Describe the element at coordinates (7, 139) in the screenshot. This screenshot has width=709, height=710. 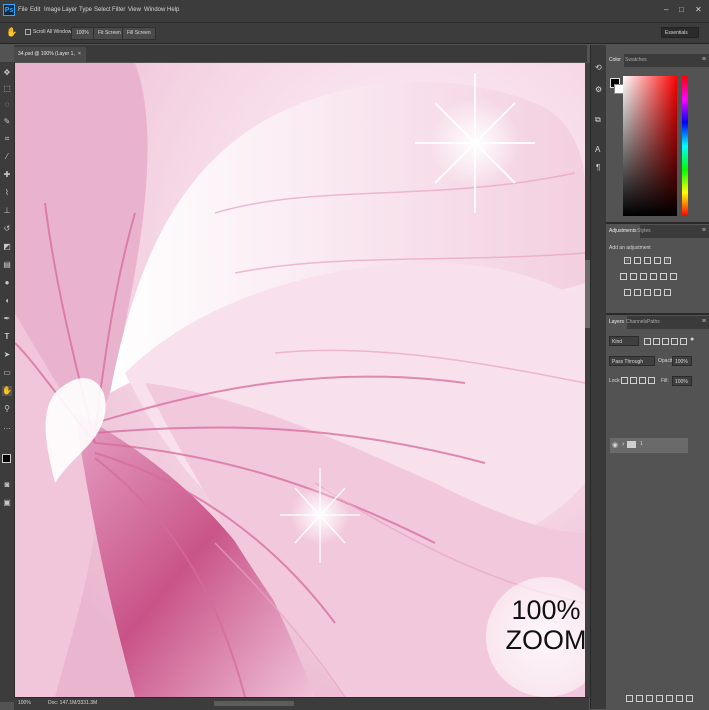
I see `crop-tool-icon: ⌗` at that location.